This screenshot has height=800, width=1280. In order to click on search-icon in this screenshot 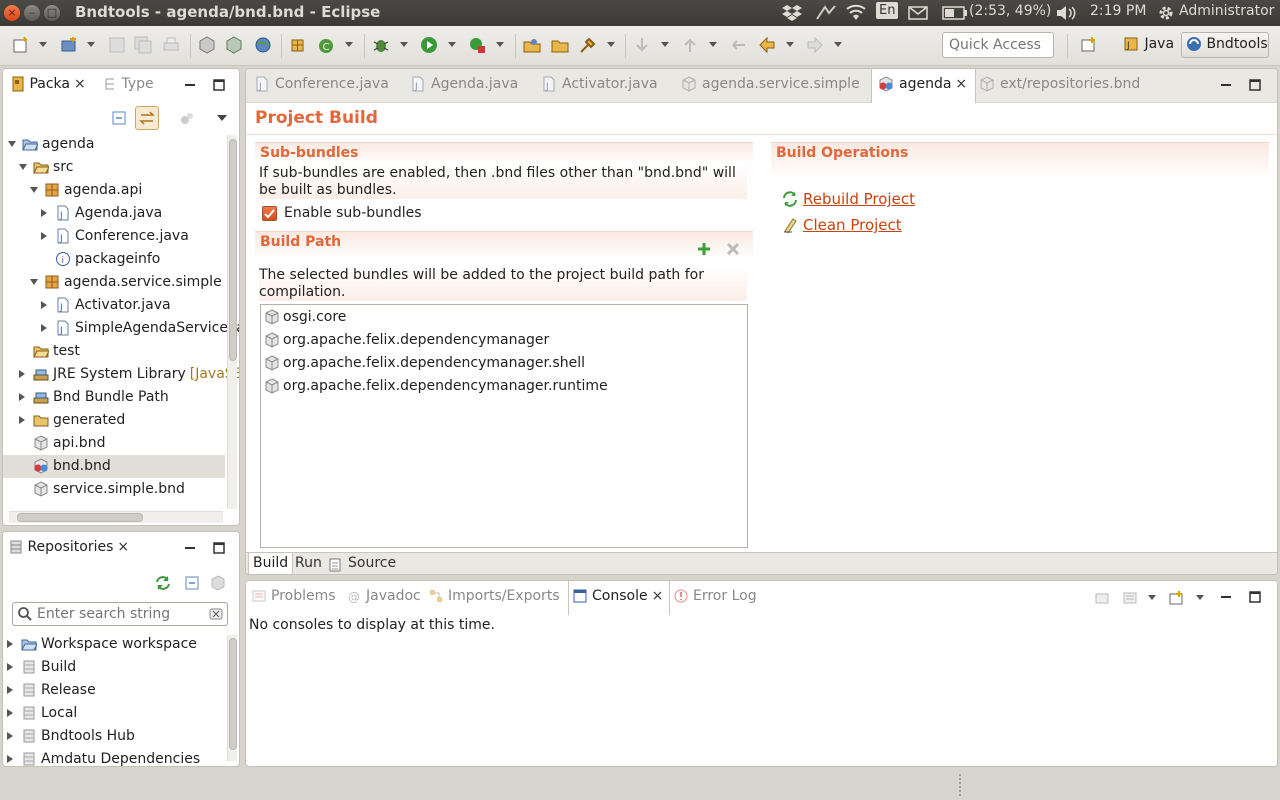, I will do `click(588, 45)`.